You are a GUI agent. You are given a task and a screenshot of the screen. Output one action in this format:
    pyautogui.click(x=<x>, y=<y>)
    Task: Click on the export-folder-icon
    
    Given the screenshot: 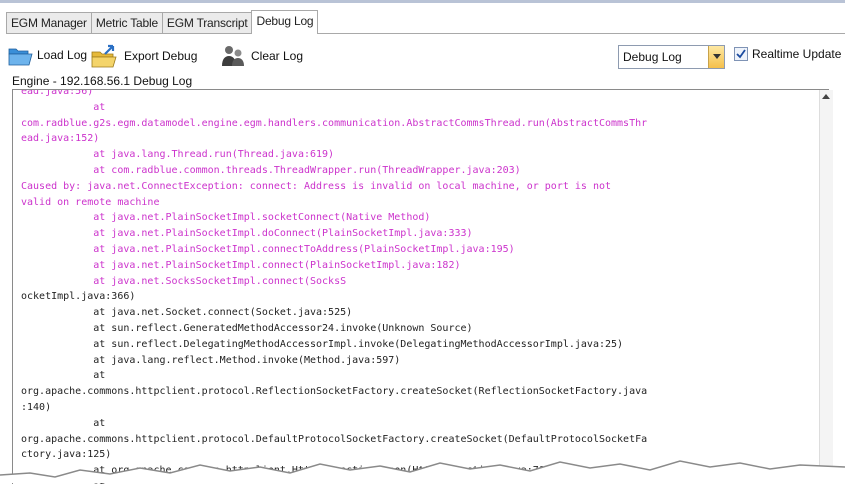 What is the action you would take?
    pyautogui.click(x=104, y=56)
    